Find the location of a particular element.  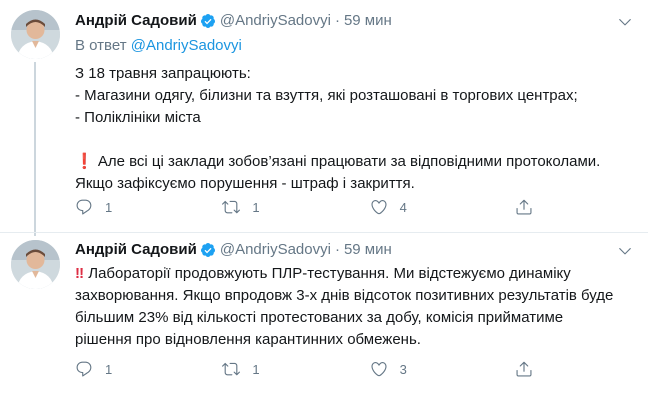

like-count: 4 is located at coordinates (403, 207).